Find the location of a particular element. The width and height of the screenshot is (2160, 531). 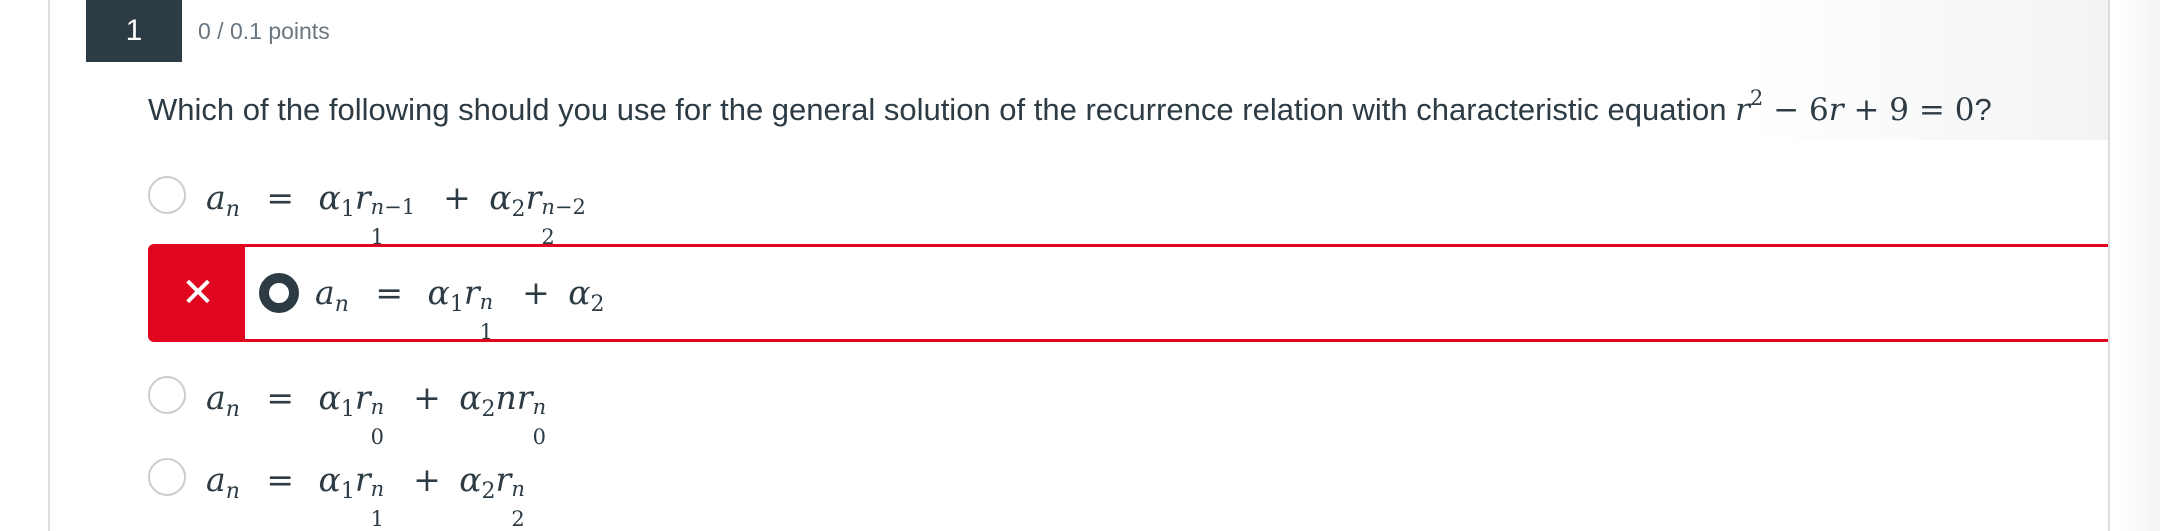

close-icon: ✕ is located at coordinates (198, 293).